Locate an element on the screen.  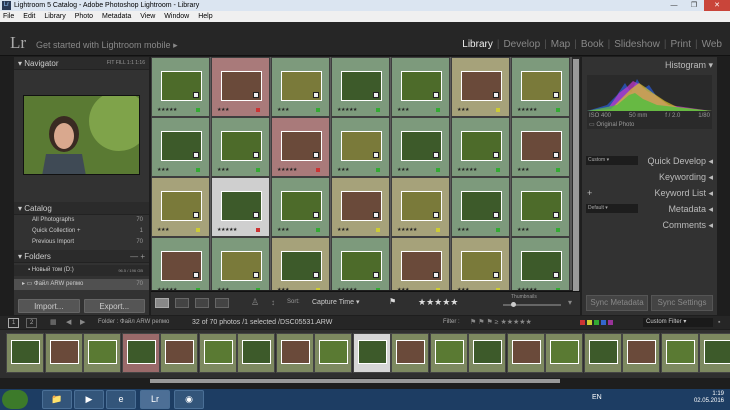
histogram-header: Histogram ▾ is located at coordinates (649, 65).